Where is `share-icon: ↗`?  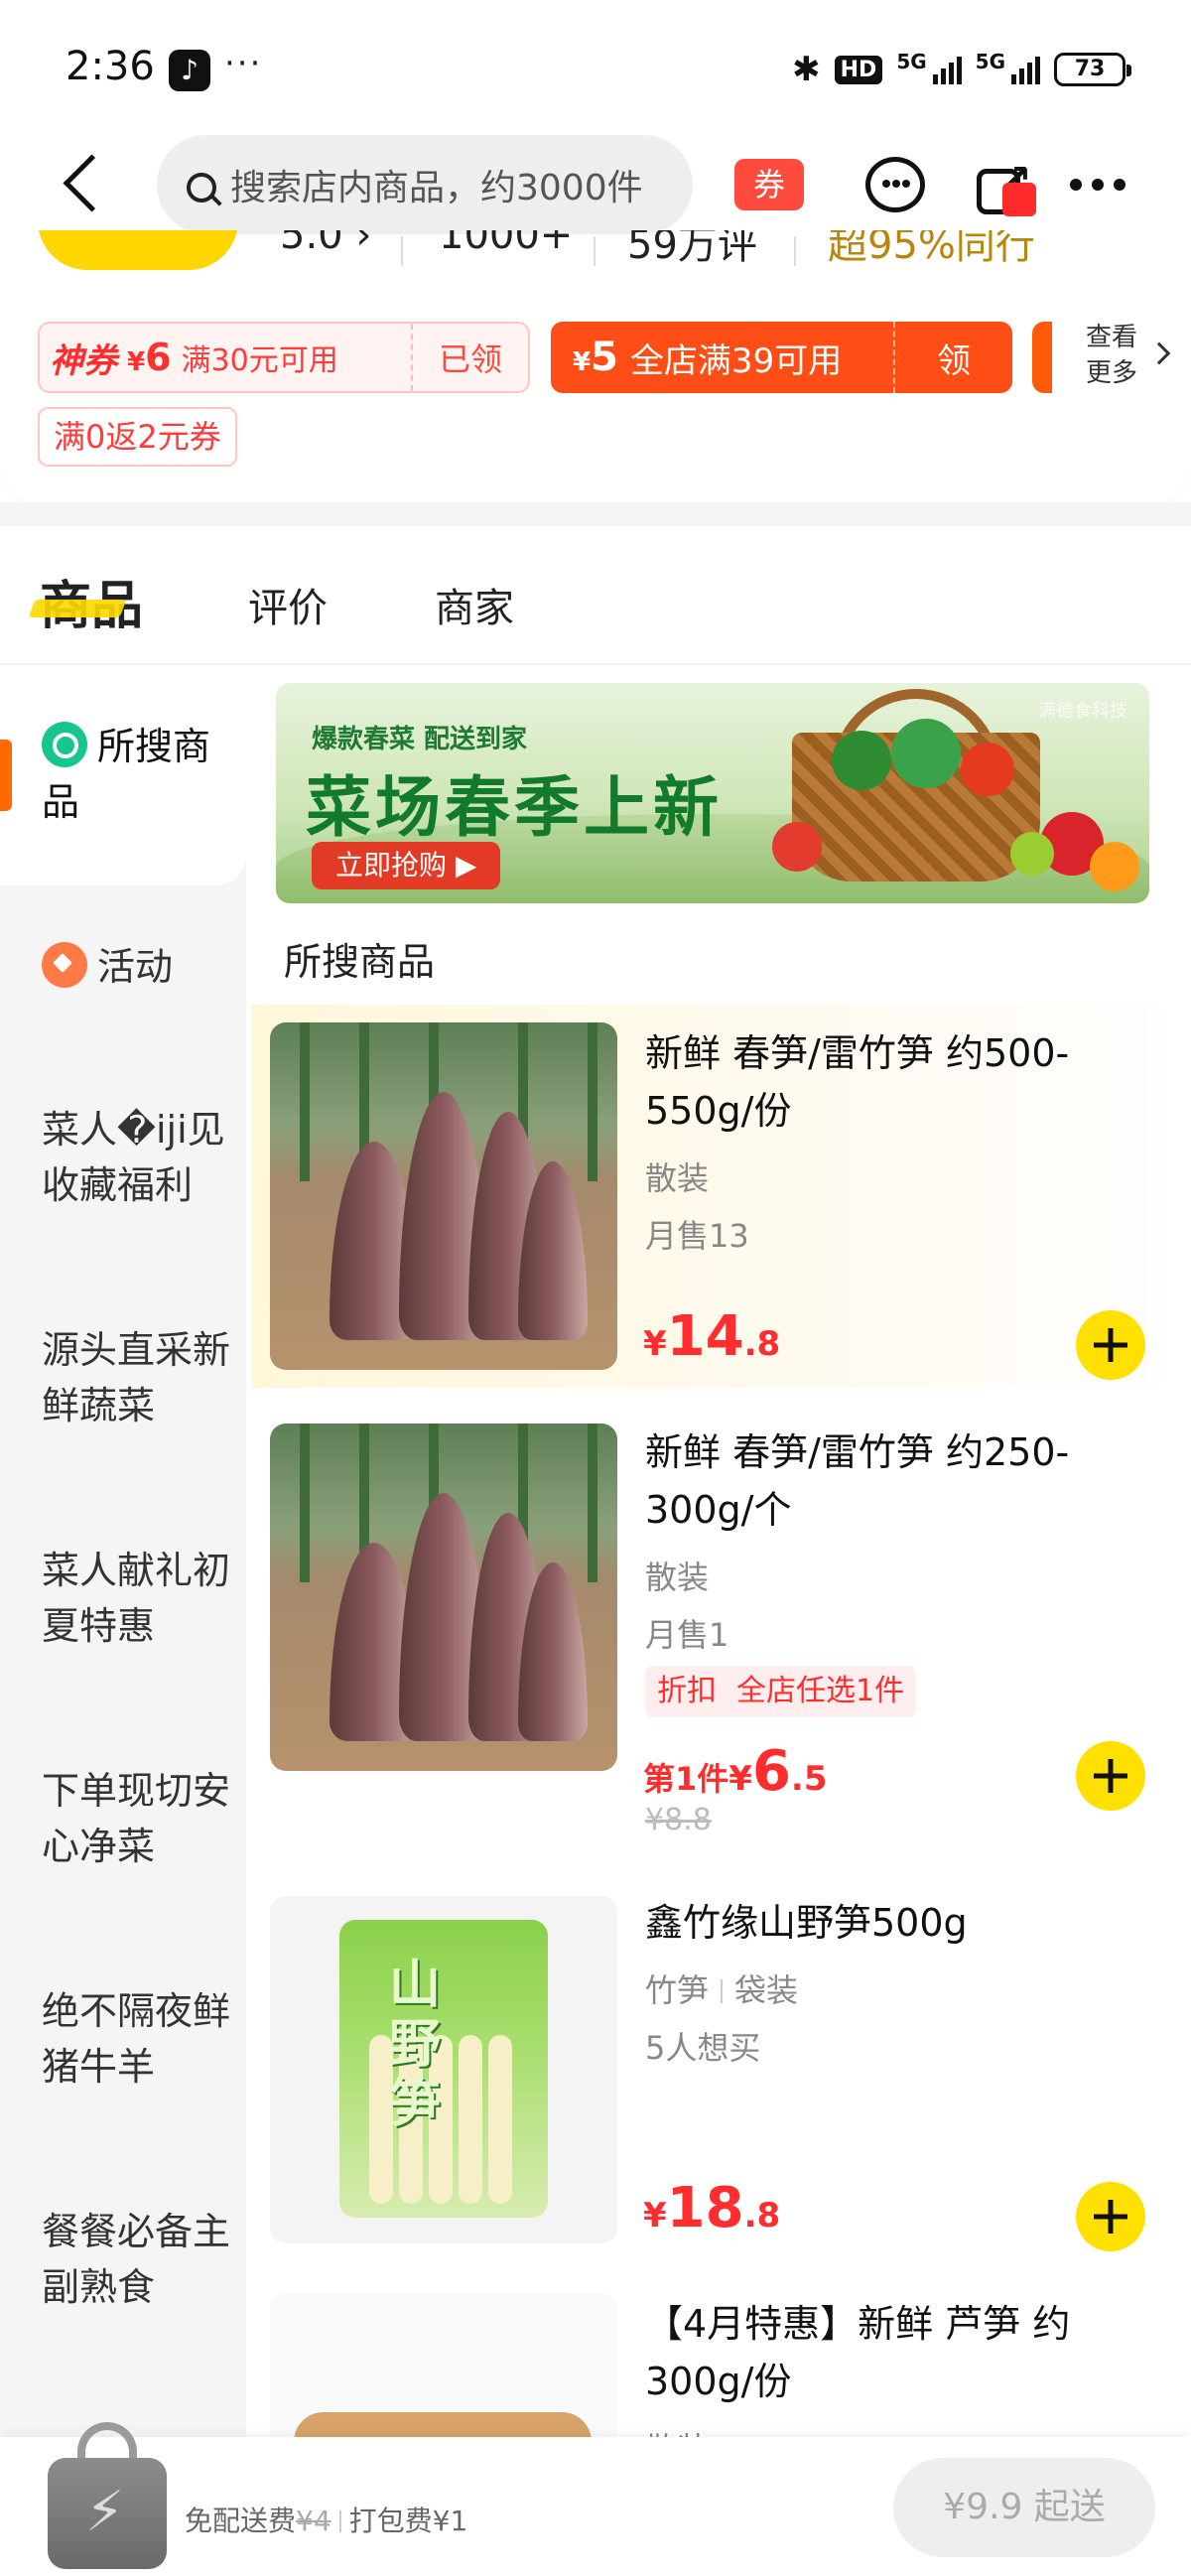 share-icon: ↗ is located at coordinates (1006, 186).